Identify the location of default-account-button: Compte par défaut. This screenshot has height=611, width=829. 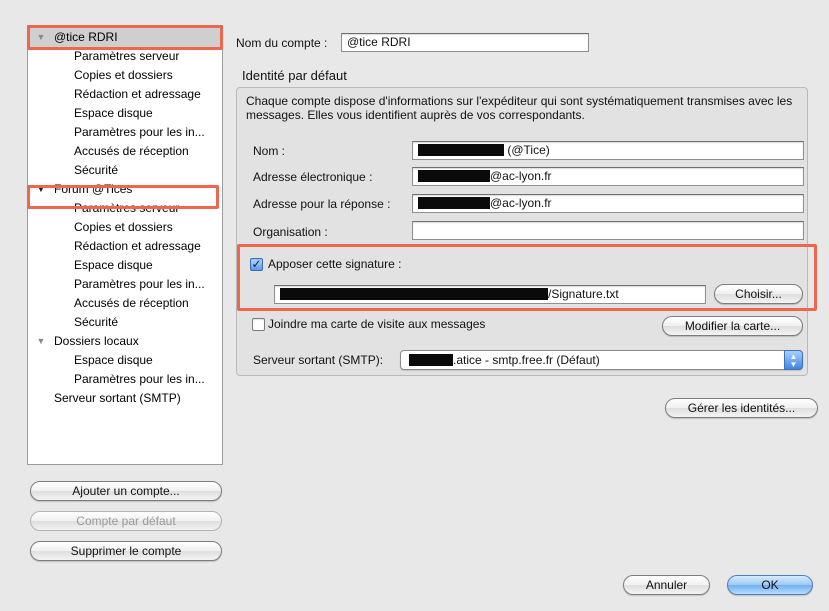
(126, 521).